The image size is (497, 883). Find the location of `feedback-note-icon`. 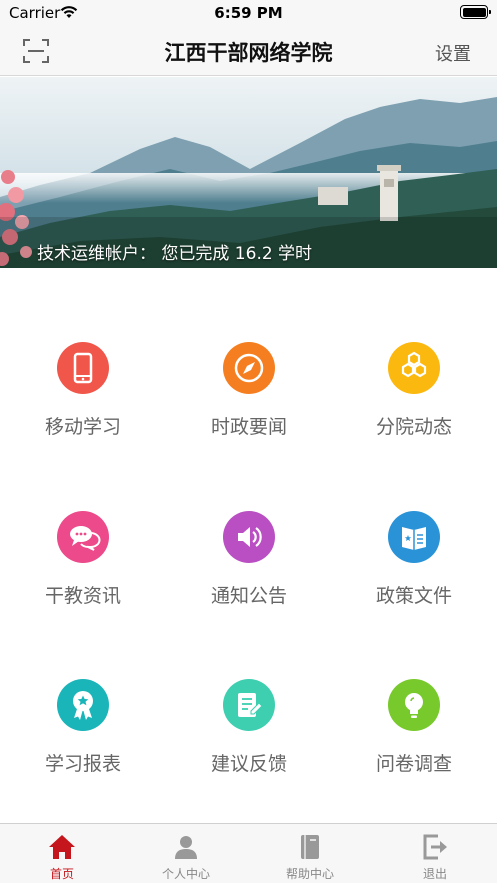

feedback-note-icon is located at coordinates (249, 705).